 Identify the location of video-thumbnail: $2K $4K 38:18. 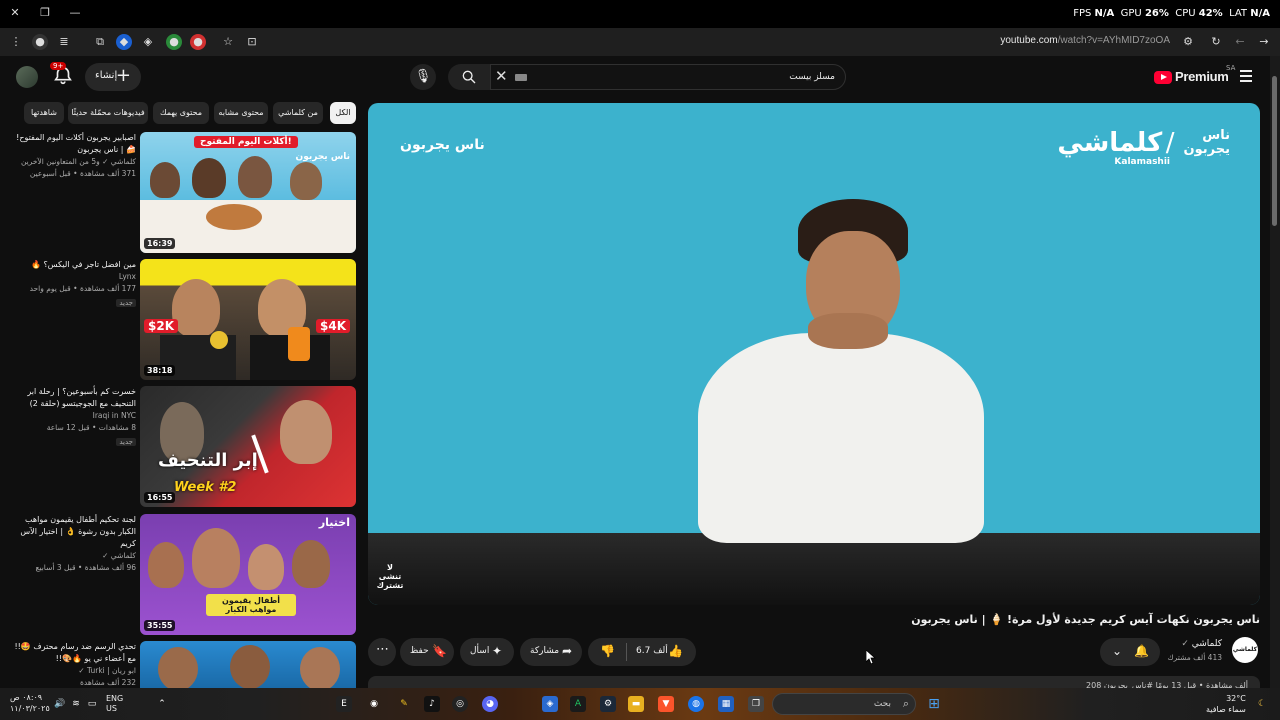
(248, 319).